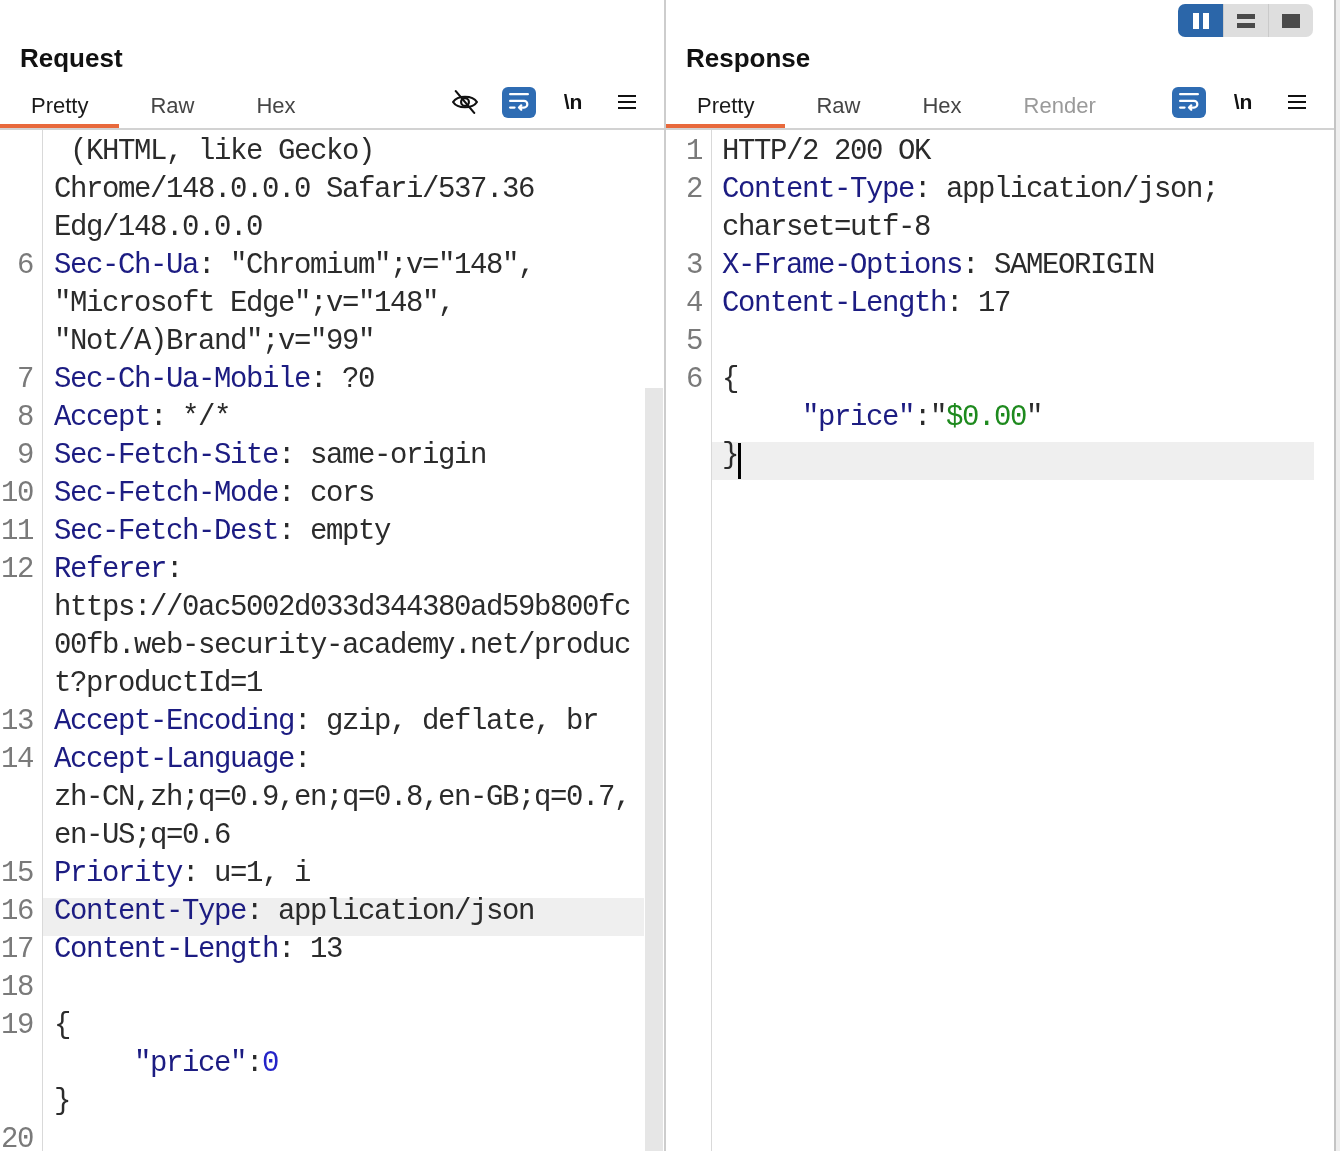  Describe the element at coordinates (270, 456) in the screenshot. I see `code-line: Sec-Fetch-Site: same-origin` at that location.